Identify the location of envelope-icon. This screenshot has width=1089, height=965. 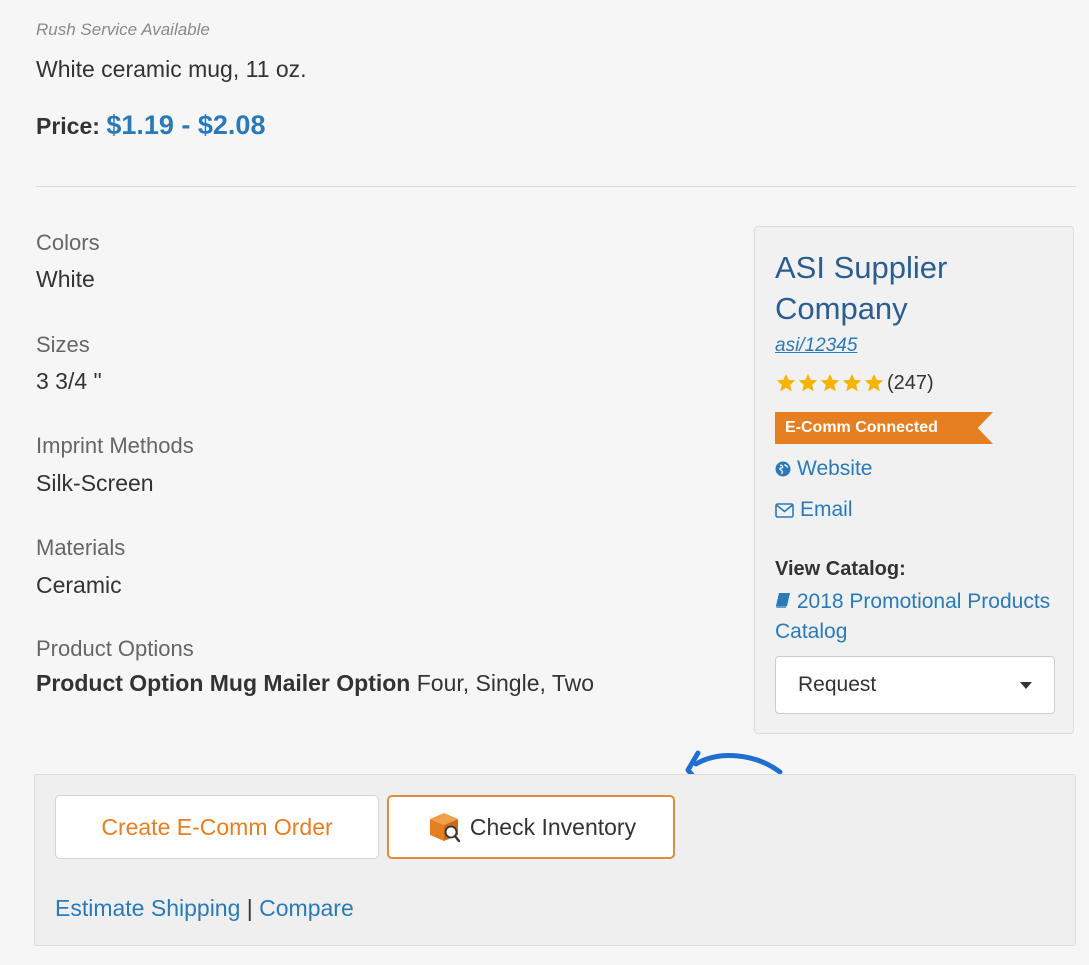
(784, 510).